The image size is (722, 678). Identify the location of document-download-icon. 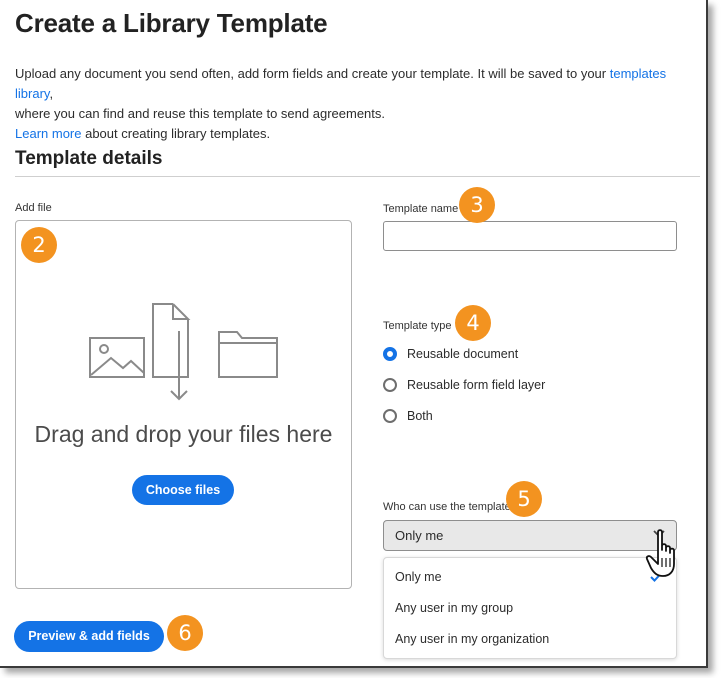
(171, 352).